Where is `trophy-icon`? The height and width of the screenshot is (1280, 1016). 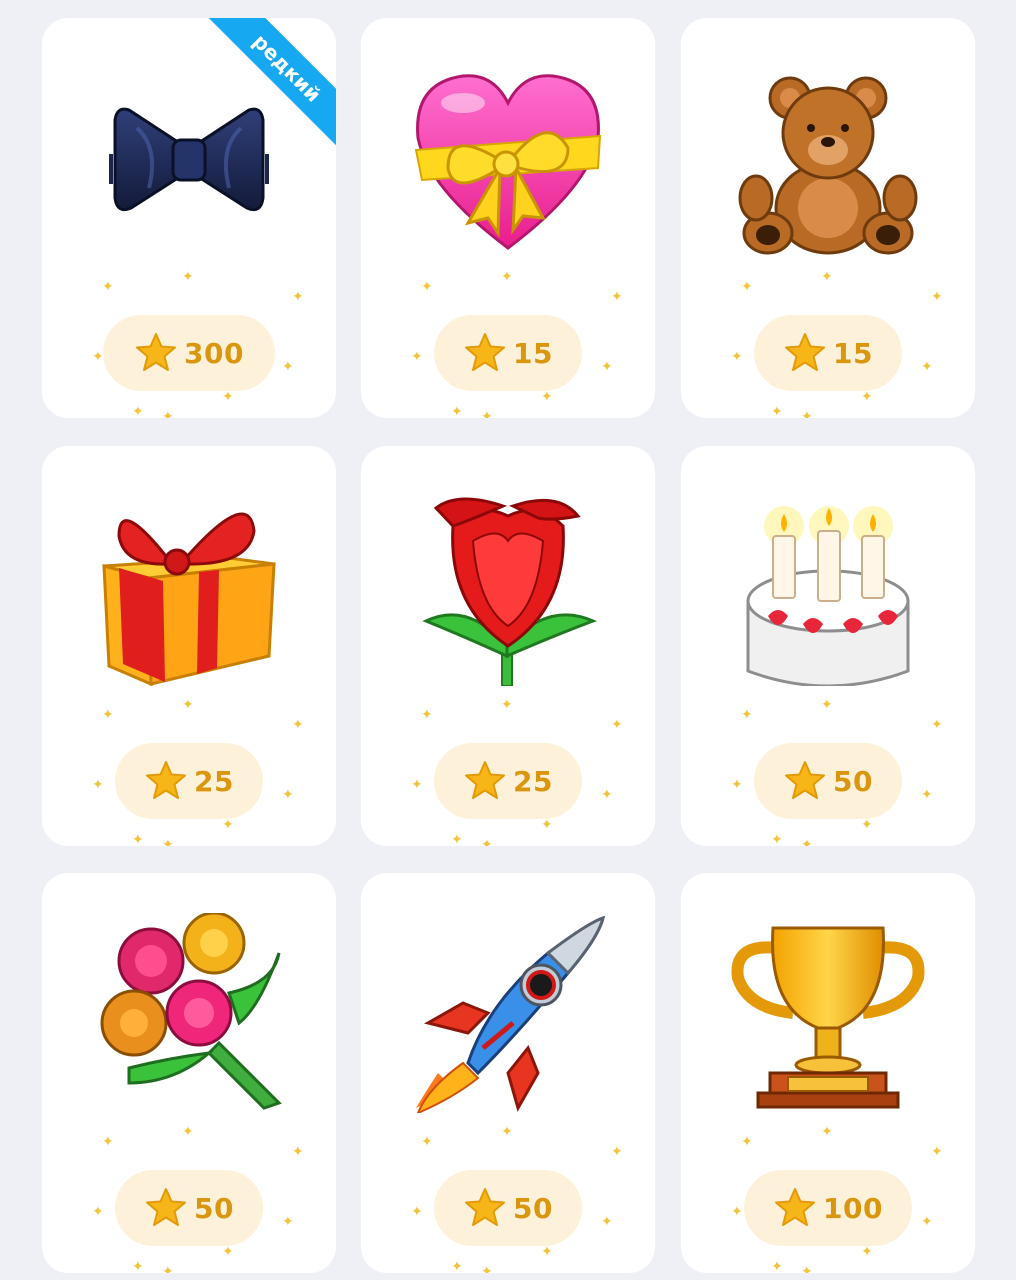
trophy-icon is located at coordinates (828, 1013).